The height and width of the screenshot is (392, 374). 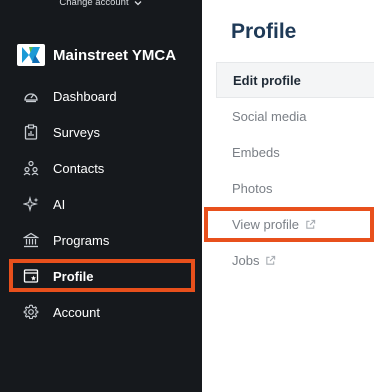 I want to click on submenu-item-label: Photos, so click(x=252, y=188).